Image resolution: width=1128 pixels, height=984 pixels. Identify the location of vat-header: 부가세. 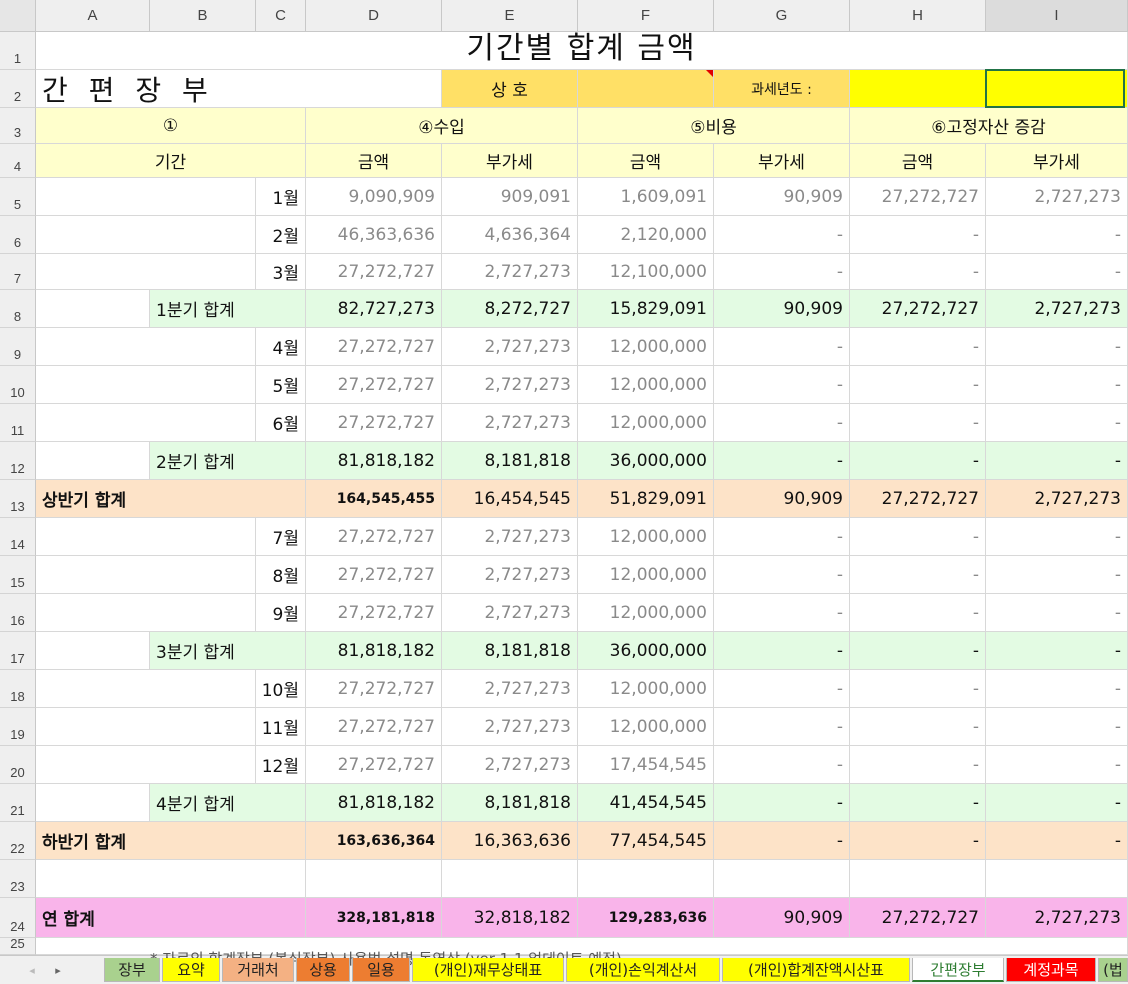
(510, 161).